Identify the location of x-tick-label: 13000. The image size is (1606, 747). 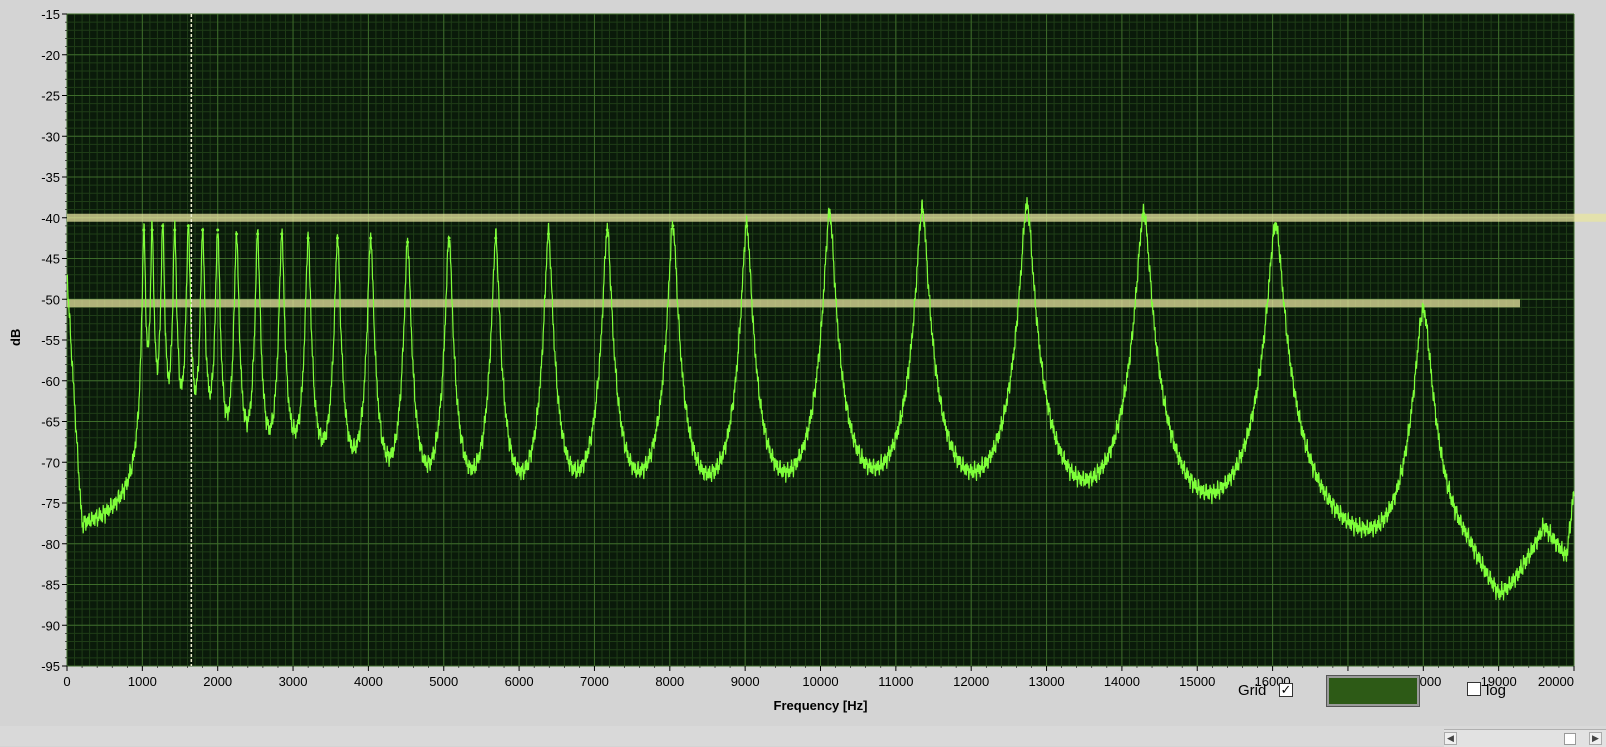
(1046, 681).